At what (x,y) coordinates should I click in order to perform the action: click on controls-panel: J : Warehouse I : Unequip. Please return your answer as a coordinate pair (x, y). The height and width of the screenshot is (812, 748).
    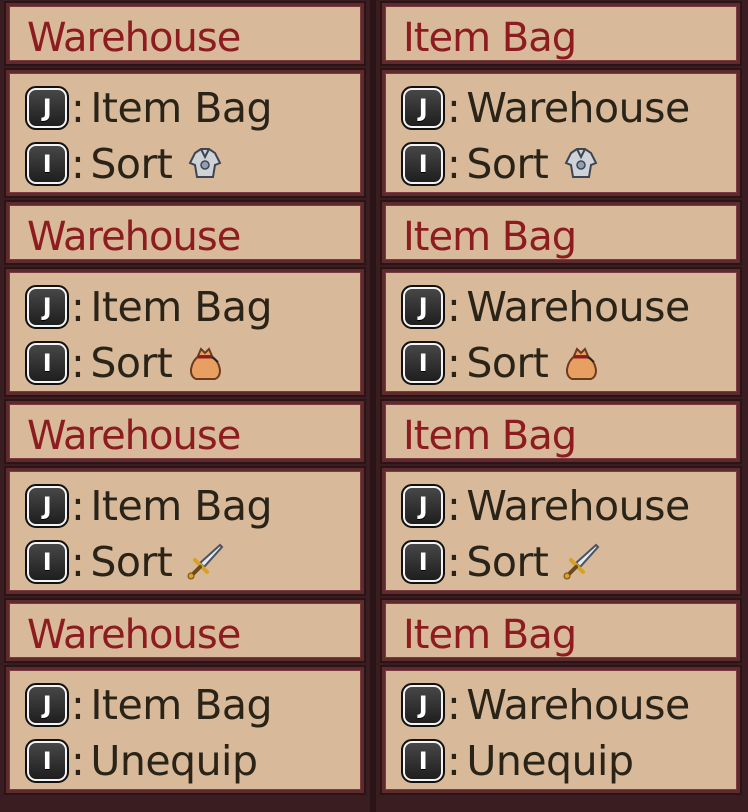
    Looking at the image, I should click on (561, 730).